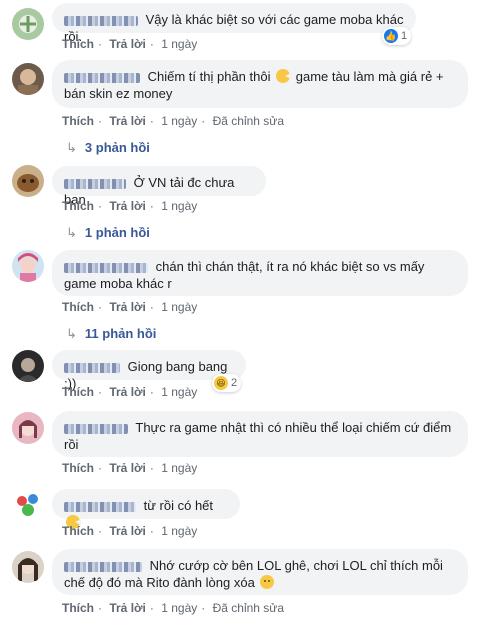 Image resolution: width=502 pixels, height=624 pixels. I want to click on reaction-count: 1, so click(404, 36).